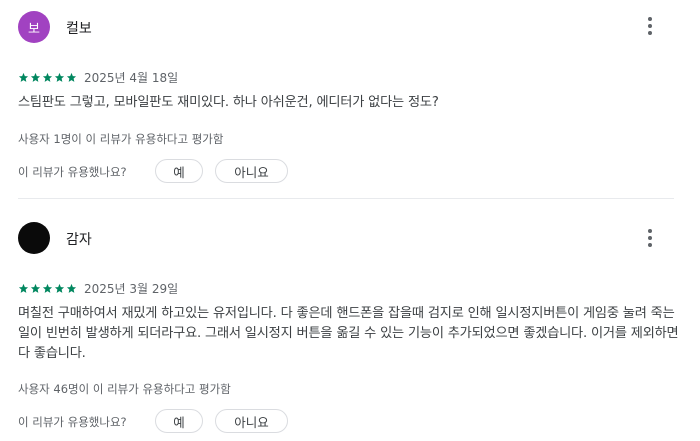  I want to click on review-date: 2025년 4월 18일, so click(131, 78).